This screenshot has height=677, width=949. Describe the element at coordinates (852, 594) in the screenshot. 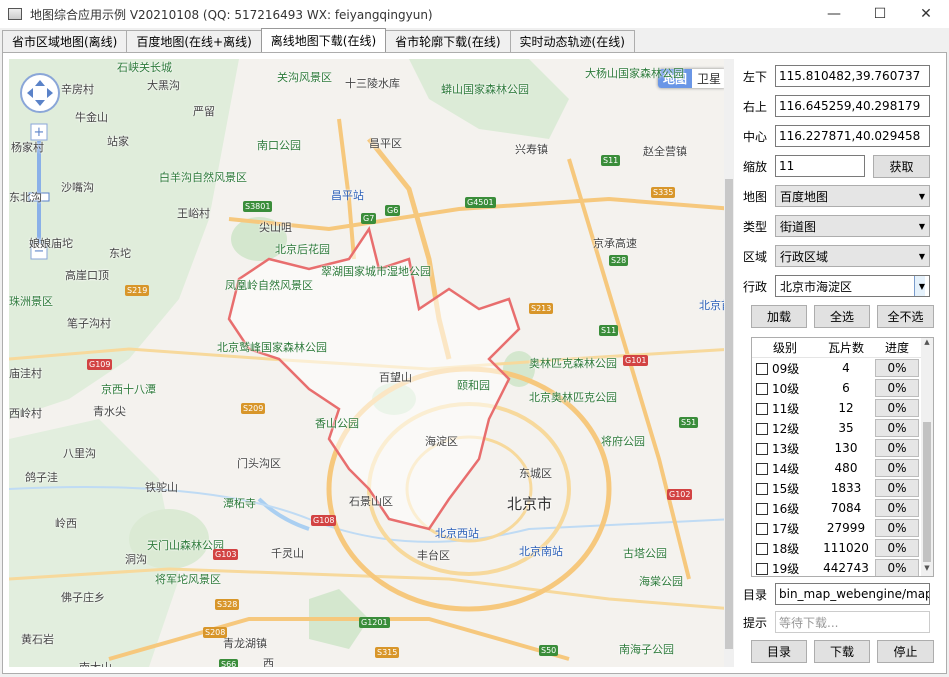

I see `directory-field: bin_map_webengine/map` at that location.